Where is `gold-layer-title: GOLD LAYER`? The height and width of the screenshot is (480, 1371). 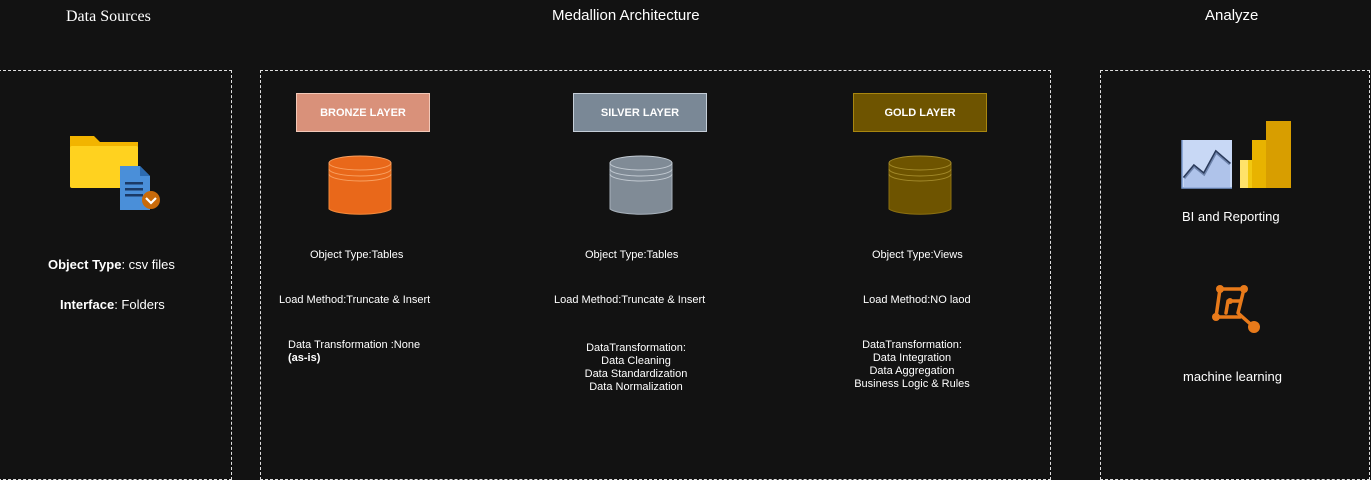 gold-layer-title: GOLD LAYER is located at coordinates (920, 112).